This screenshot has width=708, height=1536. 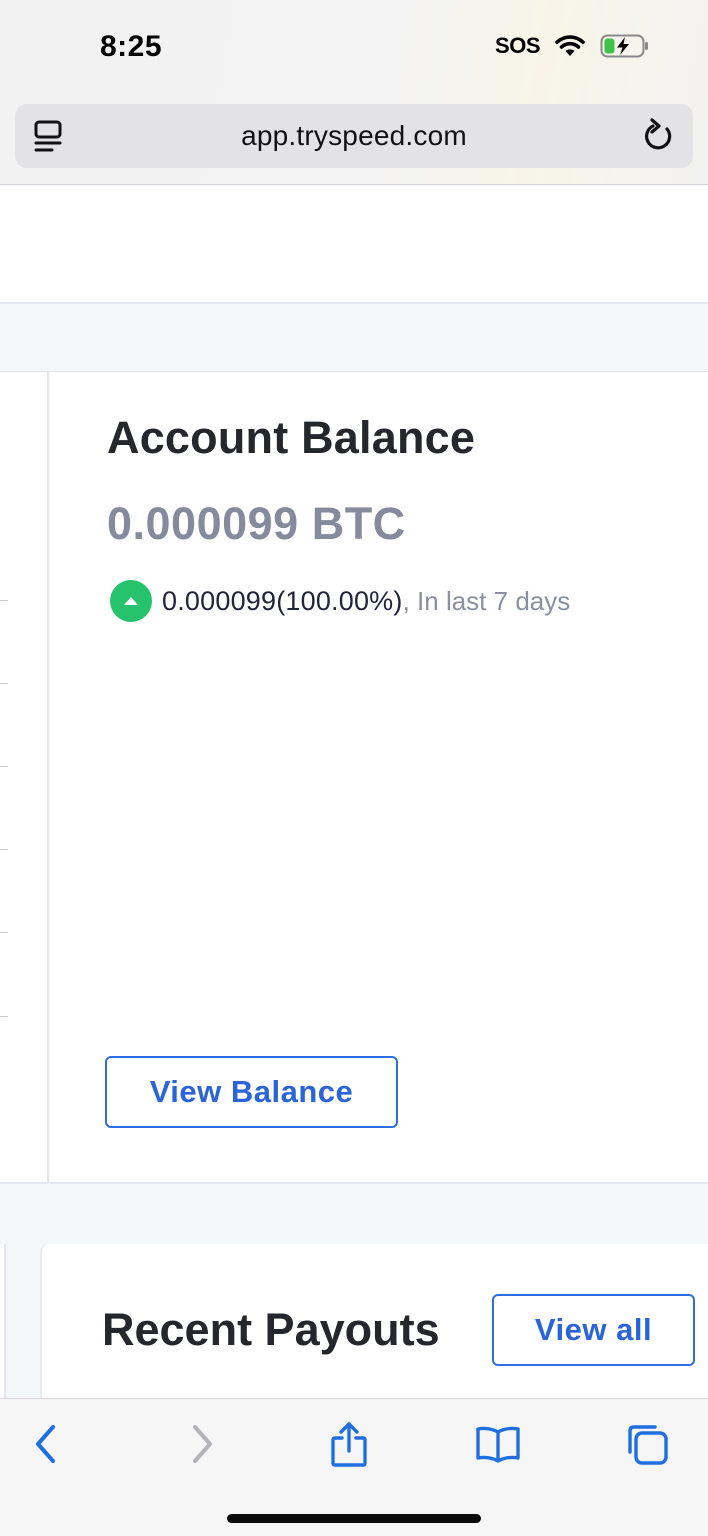 What do you see at coordinates (251, 1092) in the screenshot?
I see `view-balance-button: View Balance` at bounding box center [251, 1092].